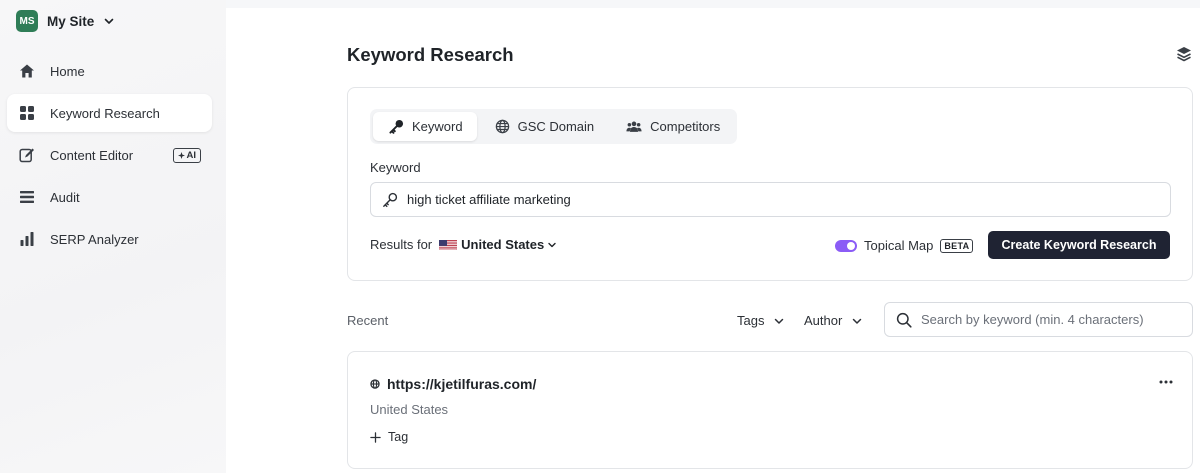 The width and height of the screenshot is (1200, 473). I want to click on country-name: United States, so click(503, 244).